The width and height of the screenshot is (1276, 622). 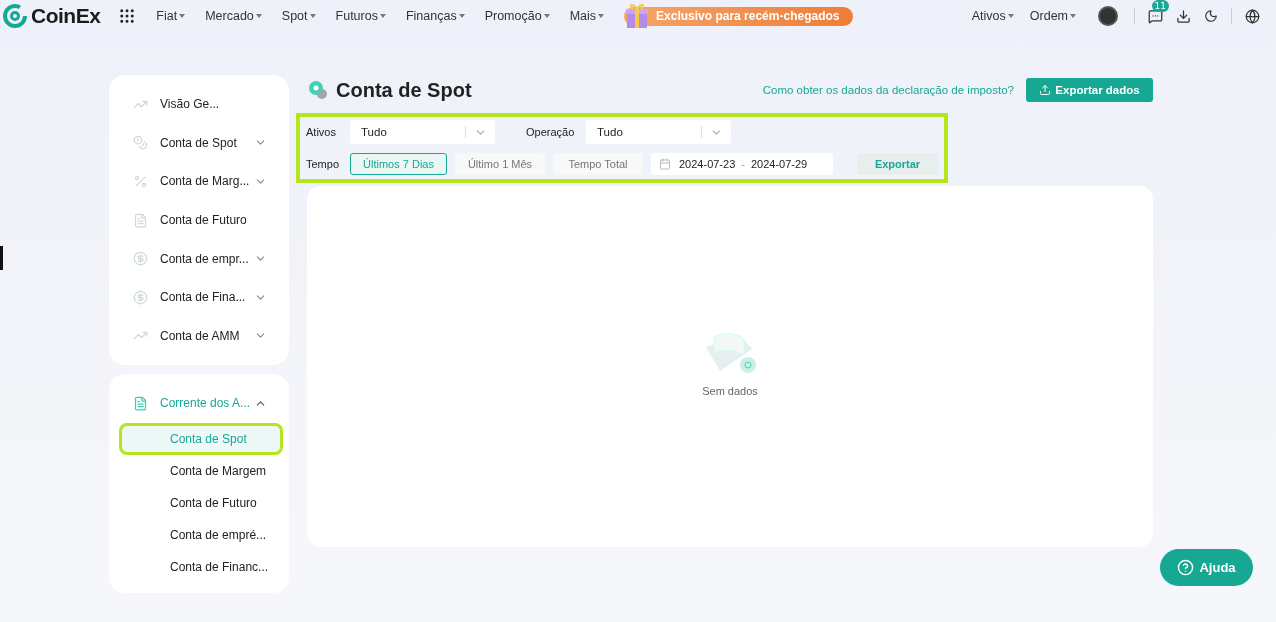 What do you see at coordinates (500, 164) in the screenshot?
I see `time-range-tab: Último 1 Mês` at bounding box center [500, 164].